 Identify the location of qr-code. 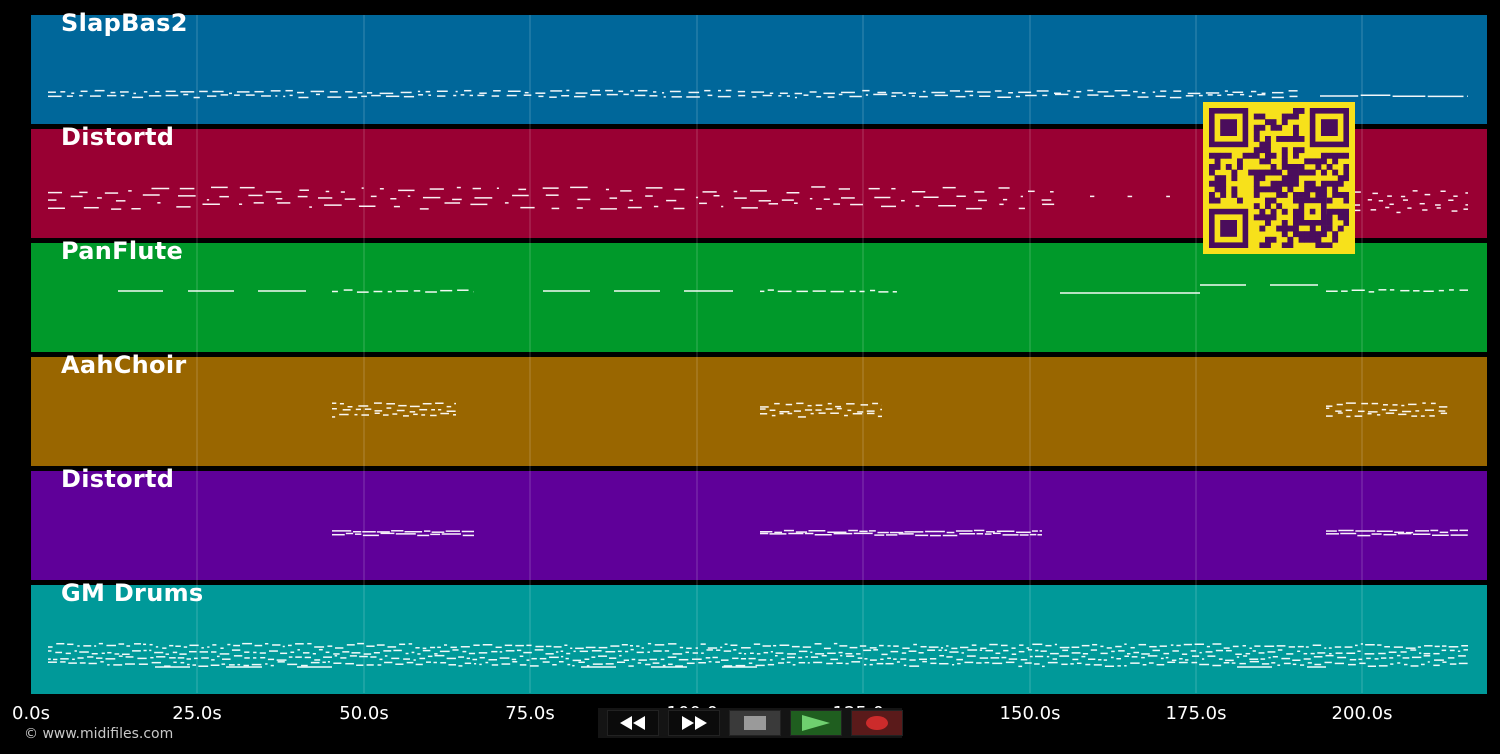
(1279, 178).